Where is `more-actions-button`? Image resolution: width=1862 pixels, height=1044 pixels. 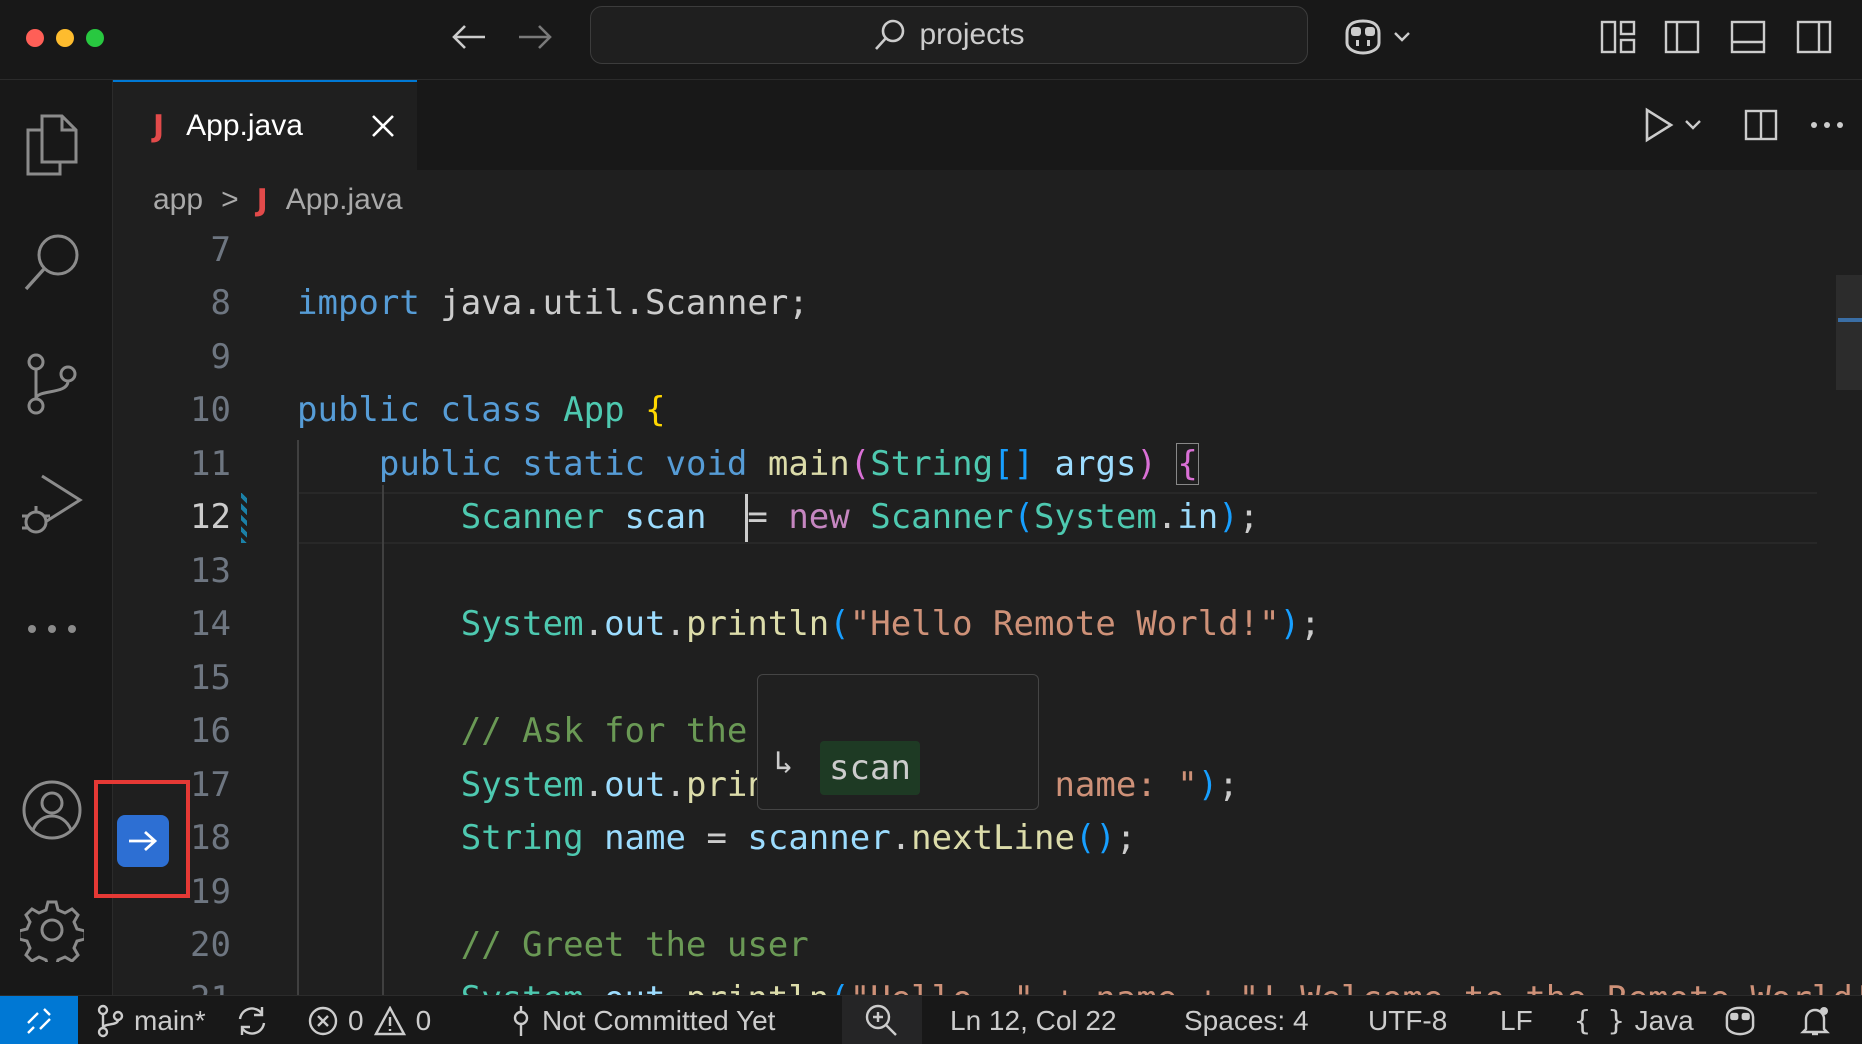
more-actions-button is located at coordinates (1827, 125).